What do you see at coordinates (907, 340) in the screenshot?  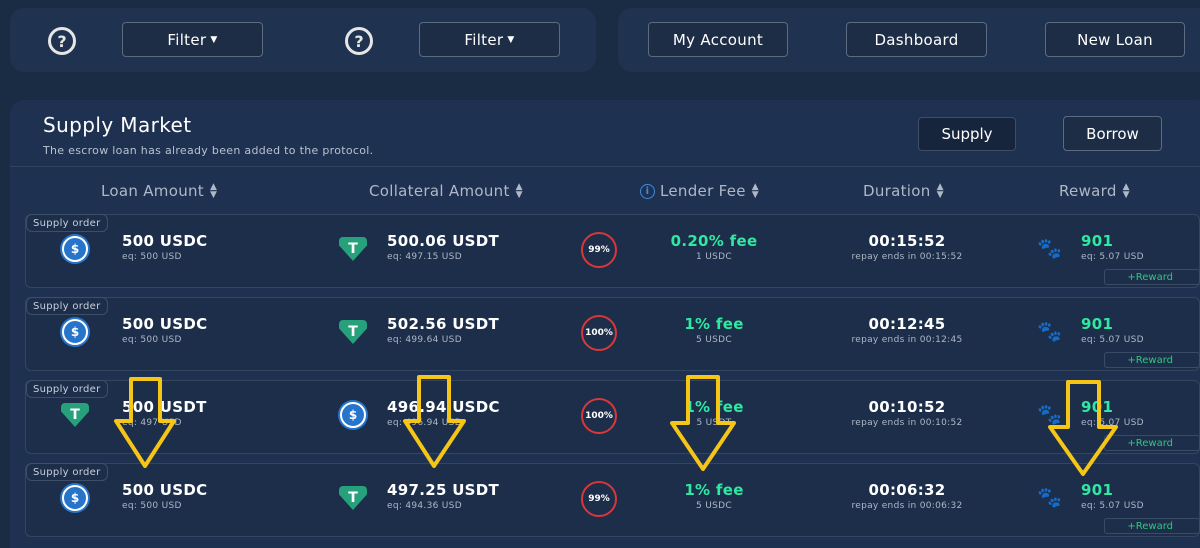 I see `repay-countdown: repay ends in 00:12:45` at bounding box center [907, 340].